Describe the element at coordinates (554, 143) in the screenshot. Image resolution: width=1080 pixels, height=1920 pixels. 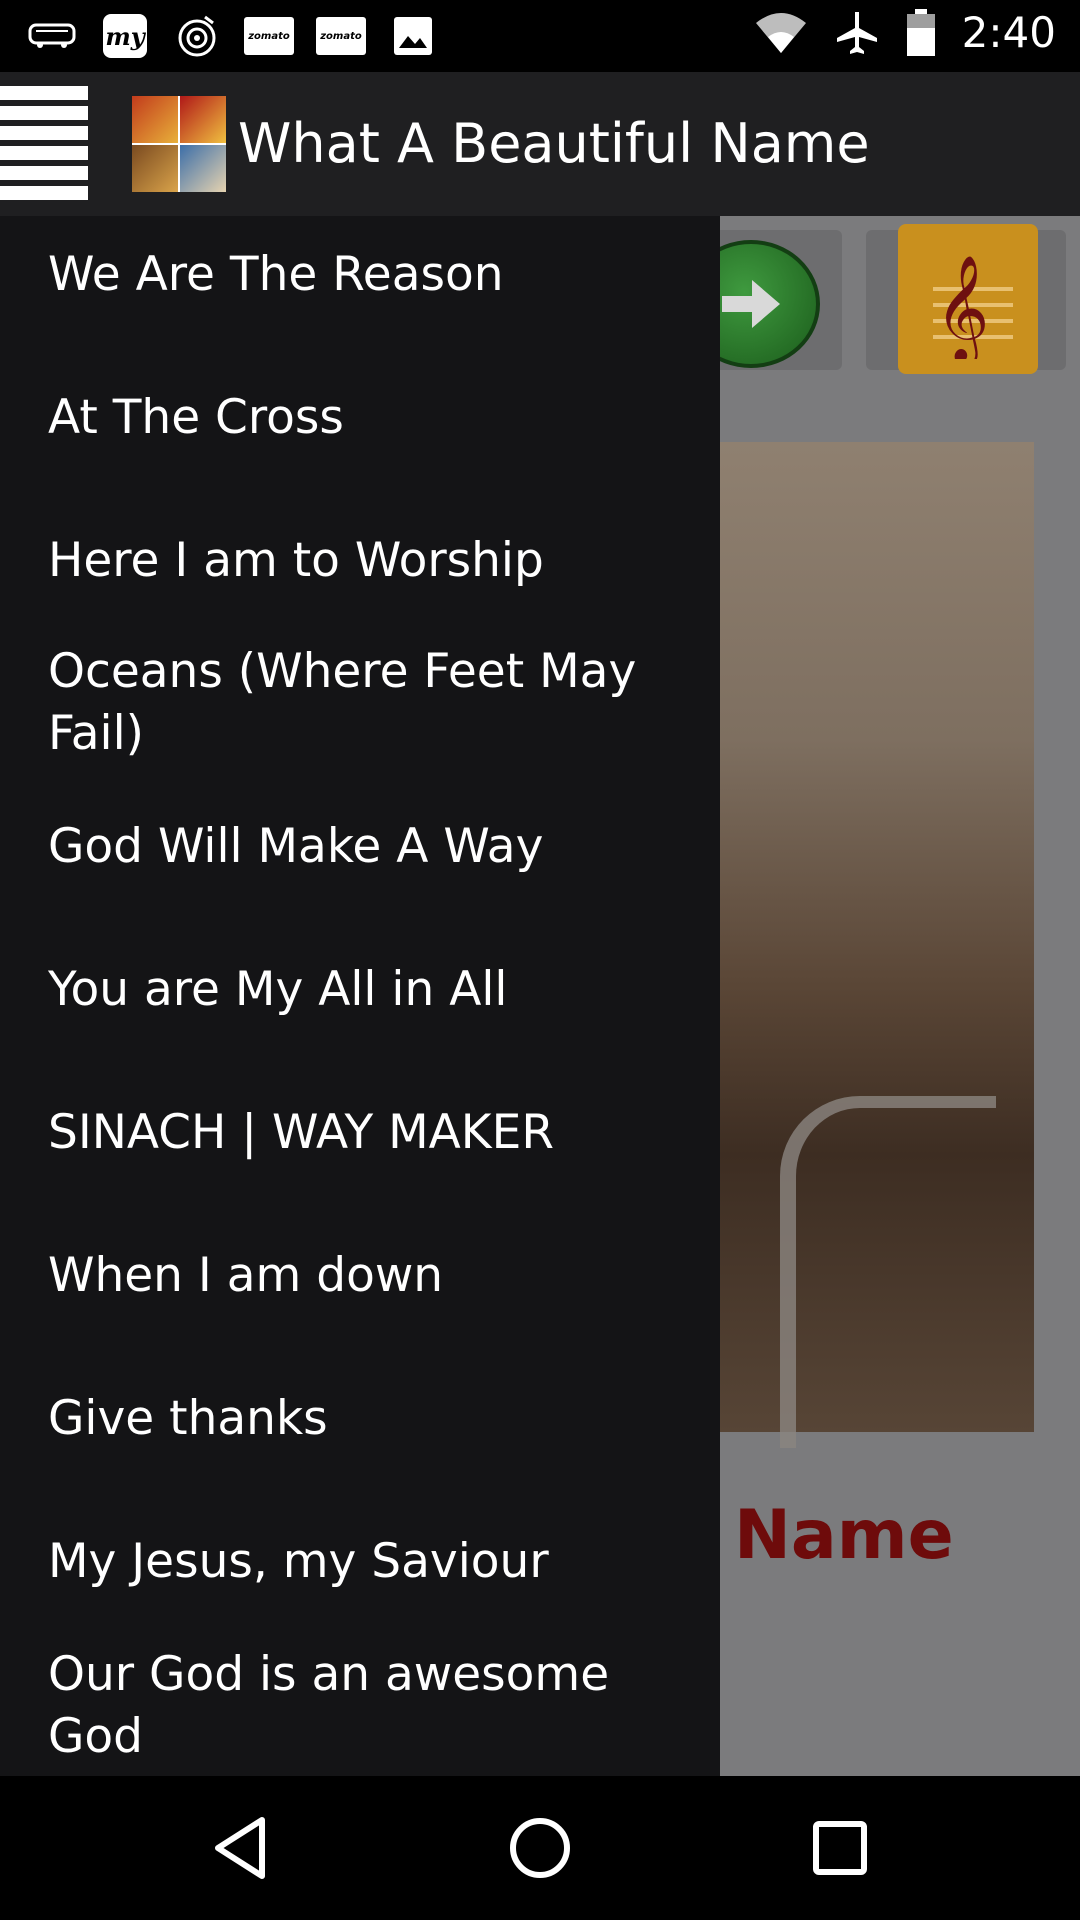
I see `page-title: What A Beautiful Name` at that location.